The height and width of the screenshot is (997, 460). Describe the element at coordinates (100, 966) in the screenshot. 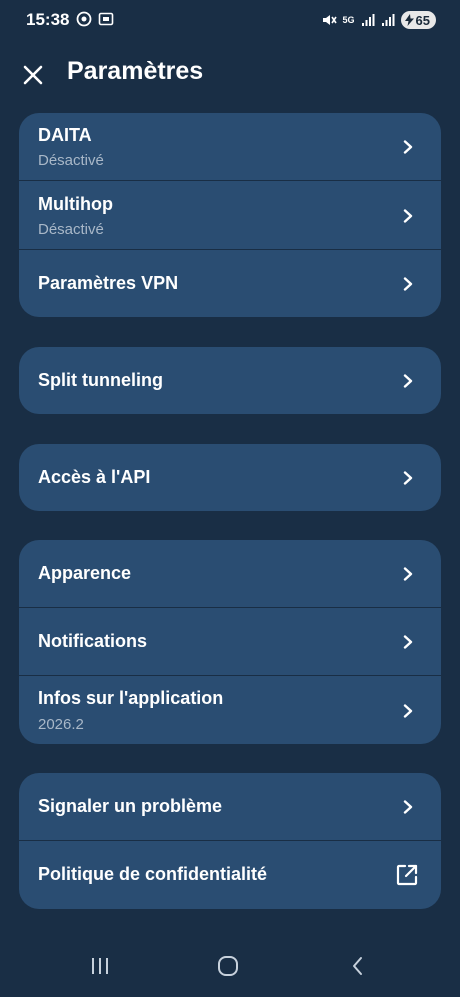

I see `recent-apps-icon` at that location.